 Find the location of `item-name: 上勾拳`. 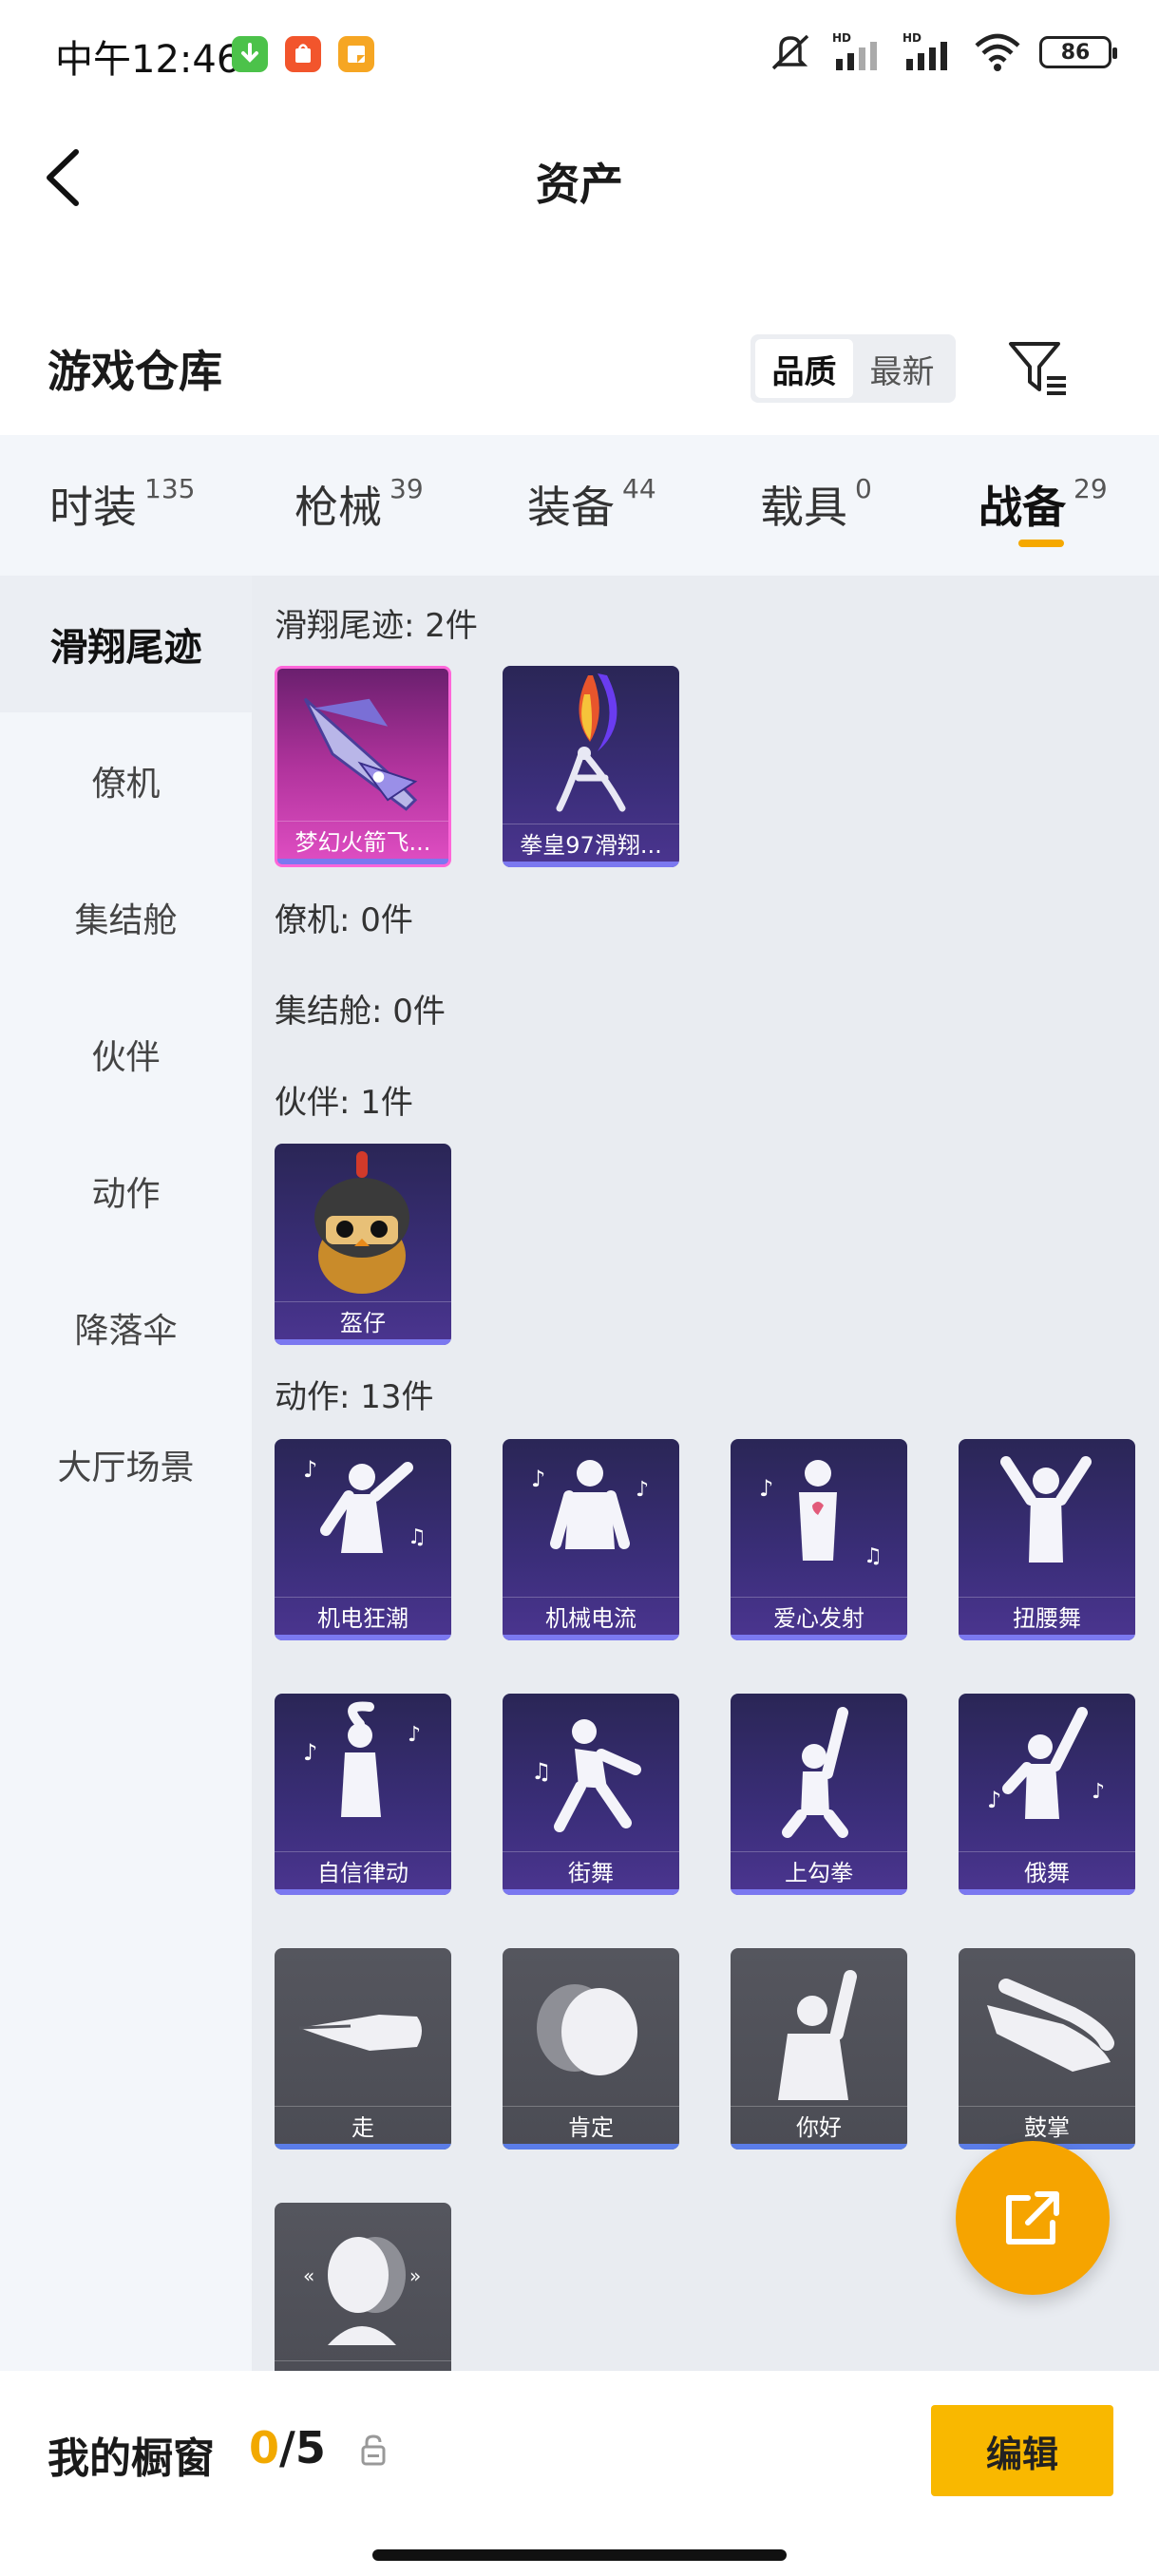

item-name: 上勾拳 is located at coordinates (819, 1870).